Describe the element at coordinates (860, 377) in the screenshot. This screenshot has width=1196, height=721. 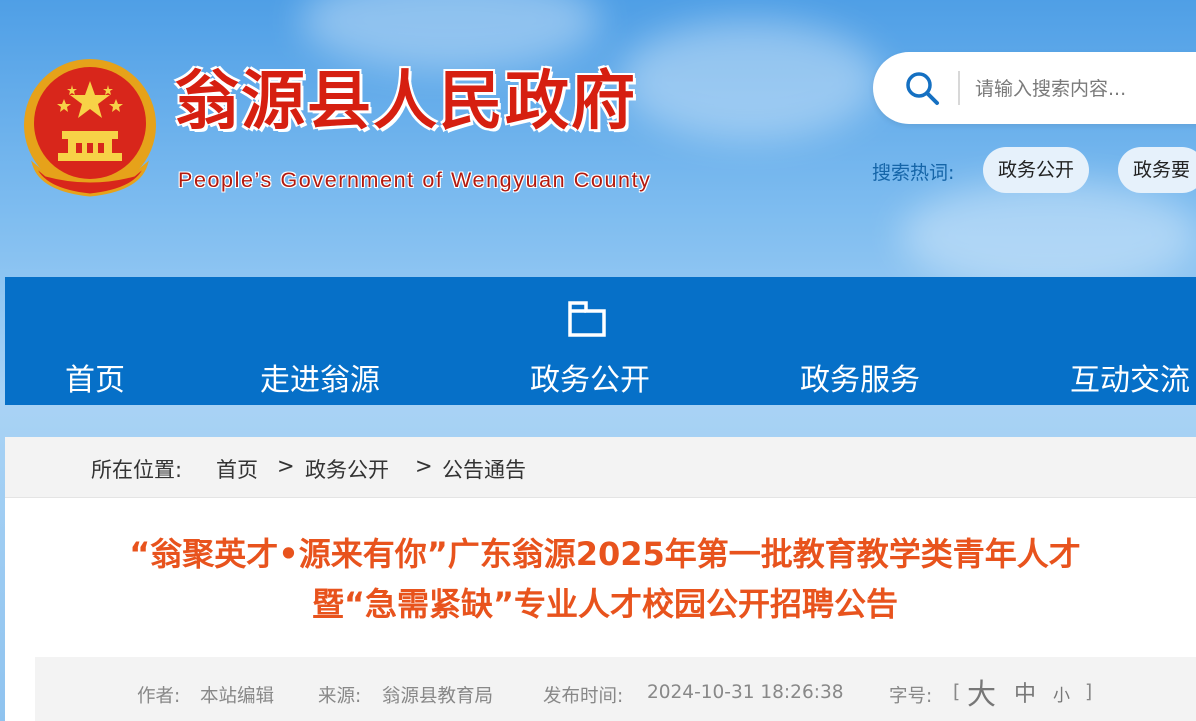
I see `nav-item-government-services: 政务服务` at that location.